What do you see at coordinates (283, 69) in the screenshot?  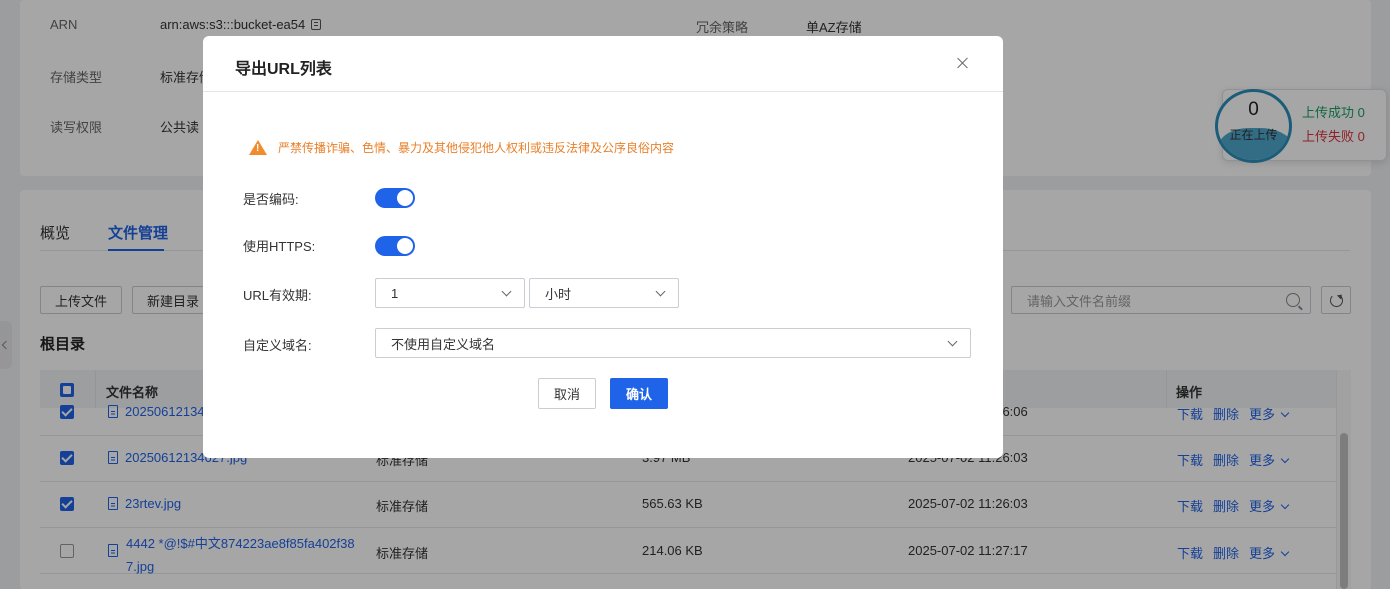 I see `dialog-title: 导出URL列表` at bounding box center [283, 69].